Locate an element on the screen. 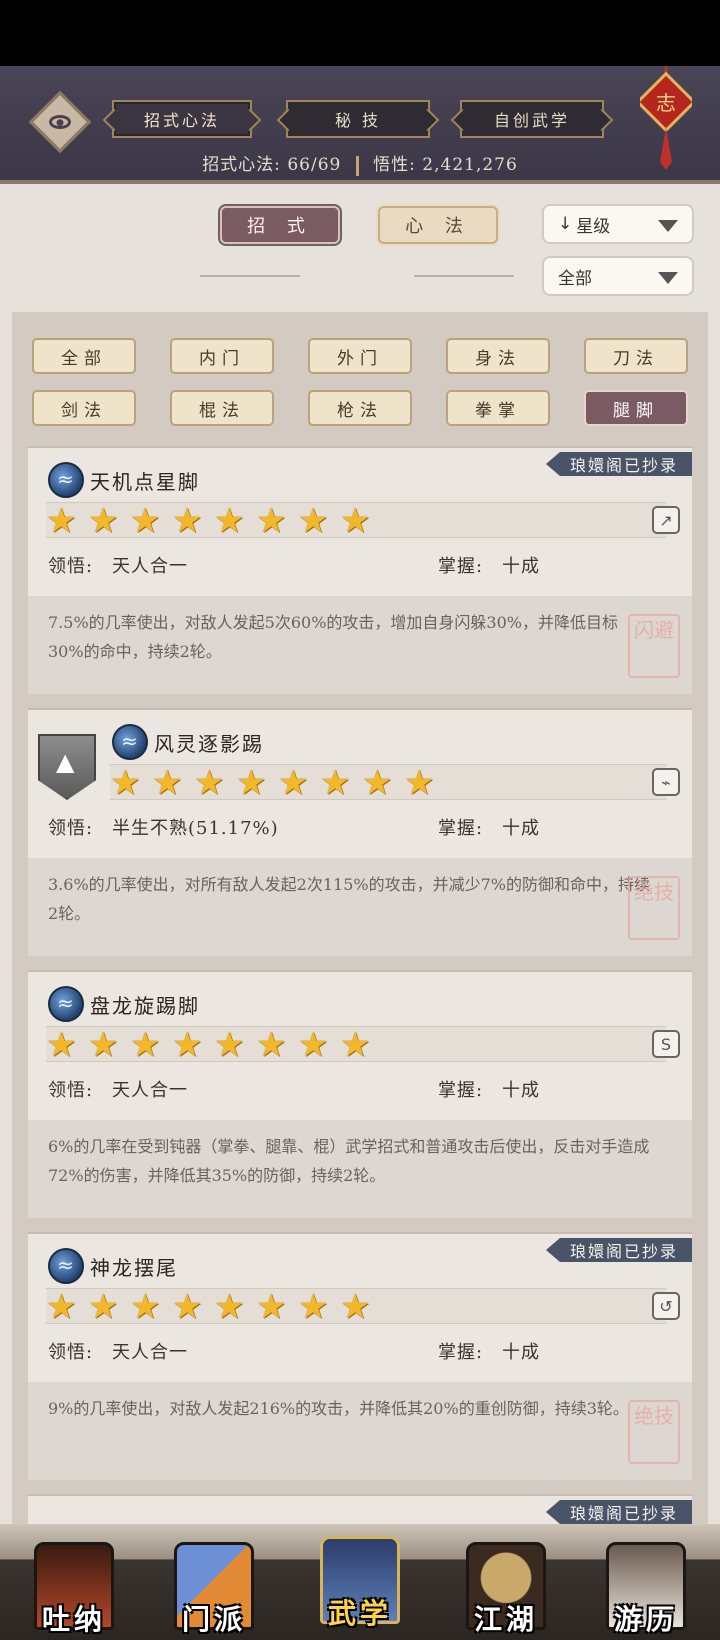 Image resolution: width=720 pixels, height=1640 pixels. bottom-navigation: 吐纳 门派 武学 江湖 游历 is located at coordinates (360, 1582).